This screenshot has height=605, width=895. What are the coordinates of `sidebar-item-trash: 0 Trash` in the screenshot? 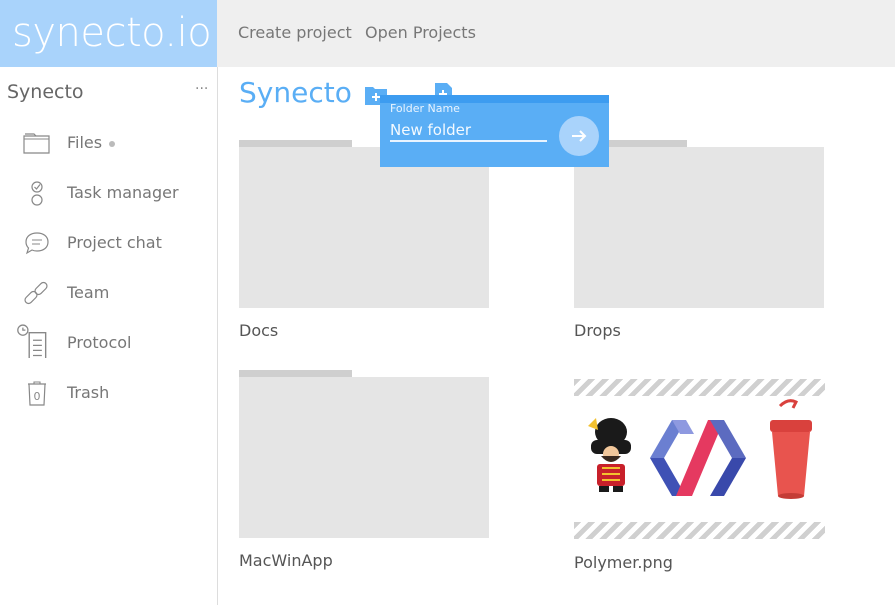 It's located at (108, 393).